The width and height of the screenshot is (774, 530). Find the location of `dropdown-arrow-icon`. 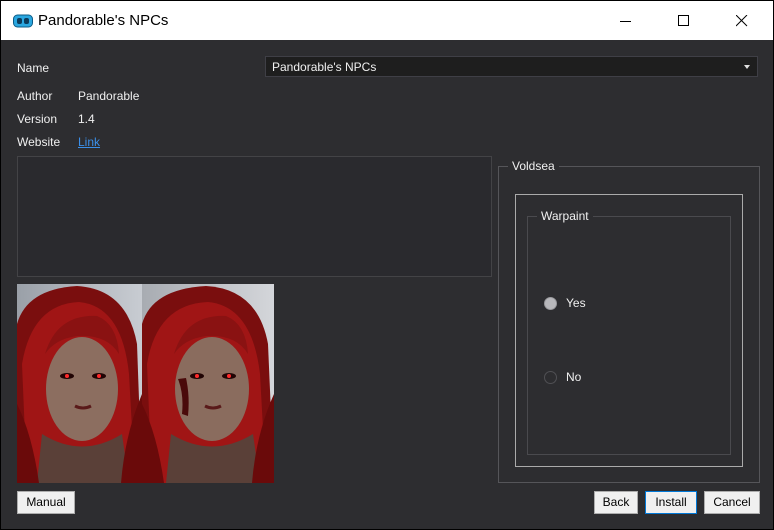

dropdown-arrow-icon is located at coordinates (747, 67).